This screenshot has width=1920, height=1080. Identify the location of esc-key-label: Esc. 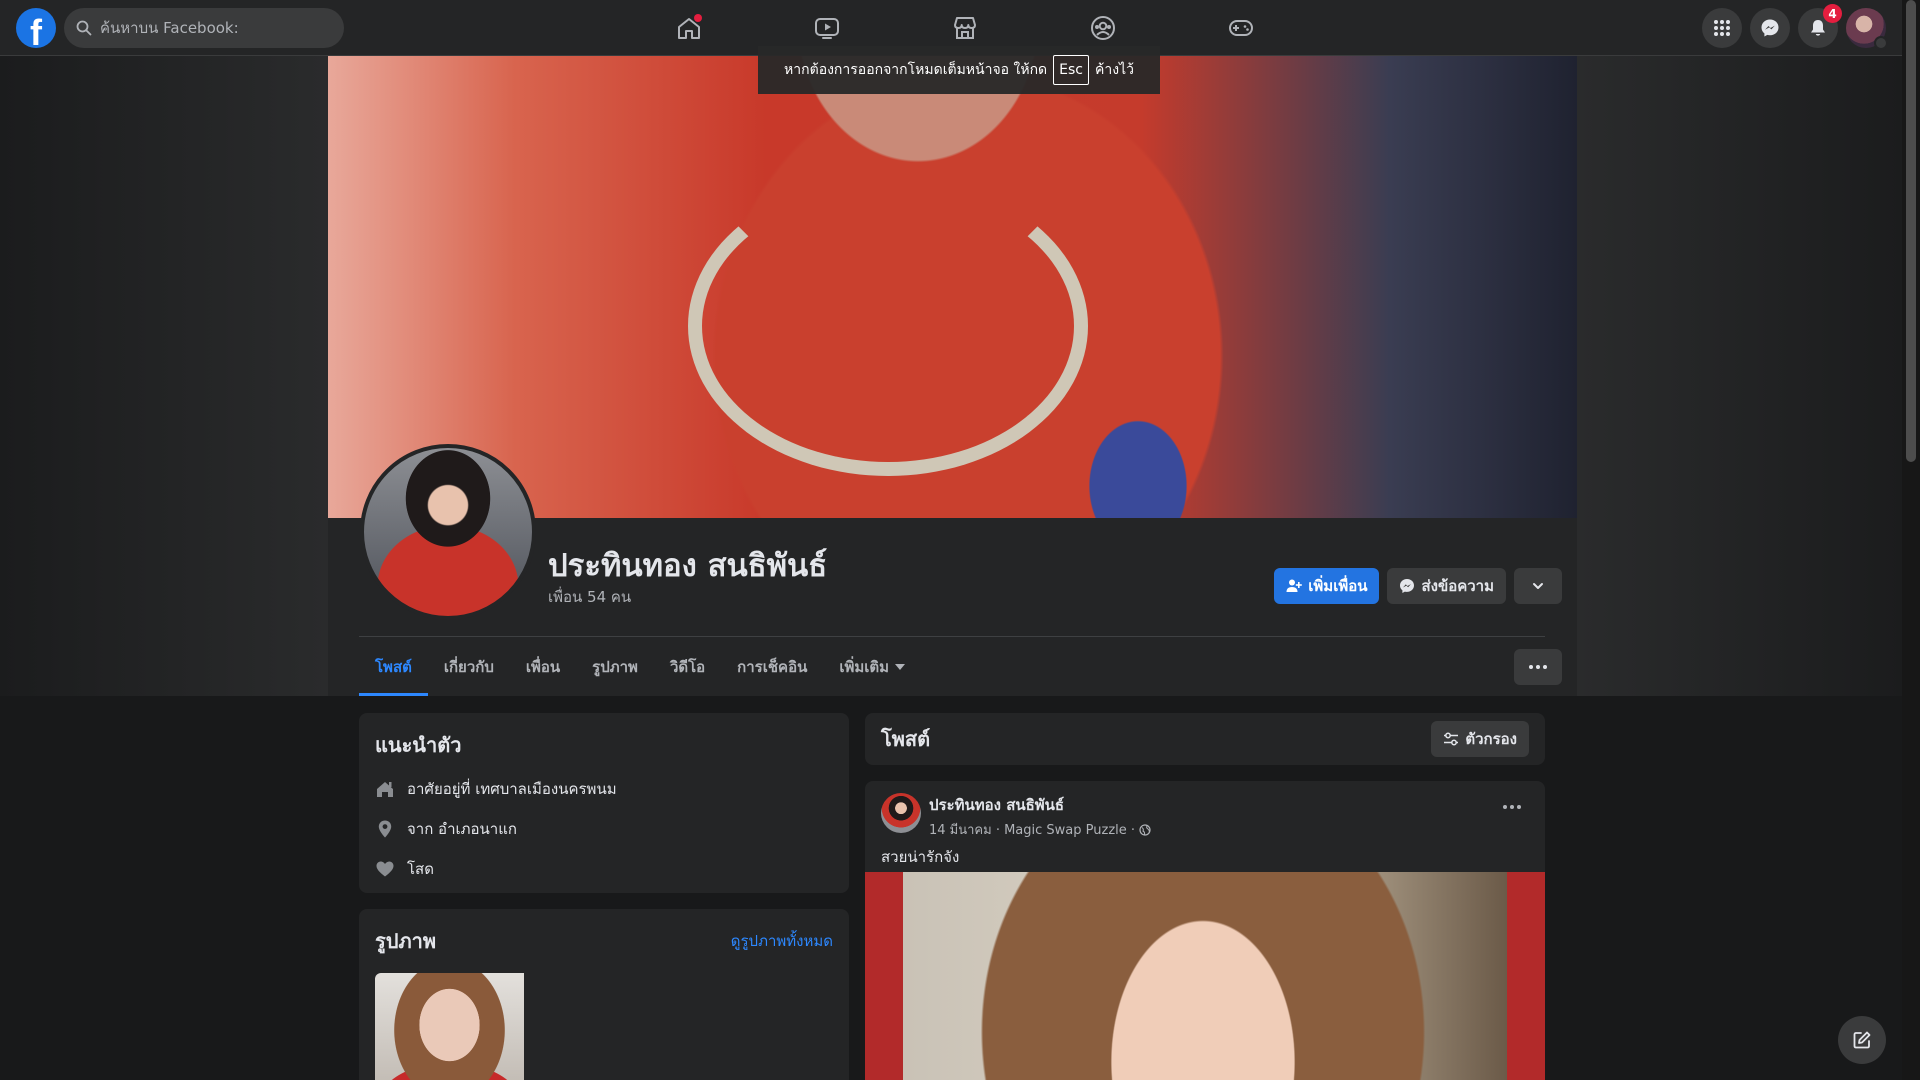
(1071, 70).